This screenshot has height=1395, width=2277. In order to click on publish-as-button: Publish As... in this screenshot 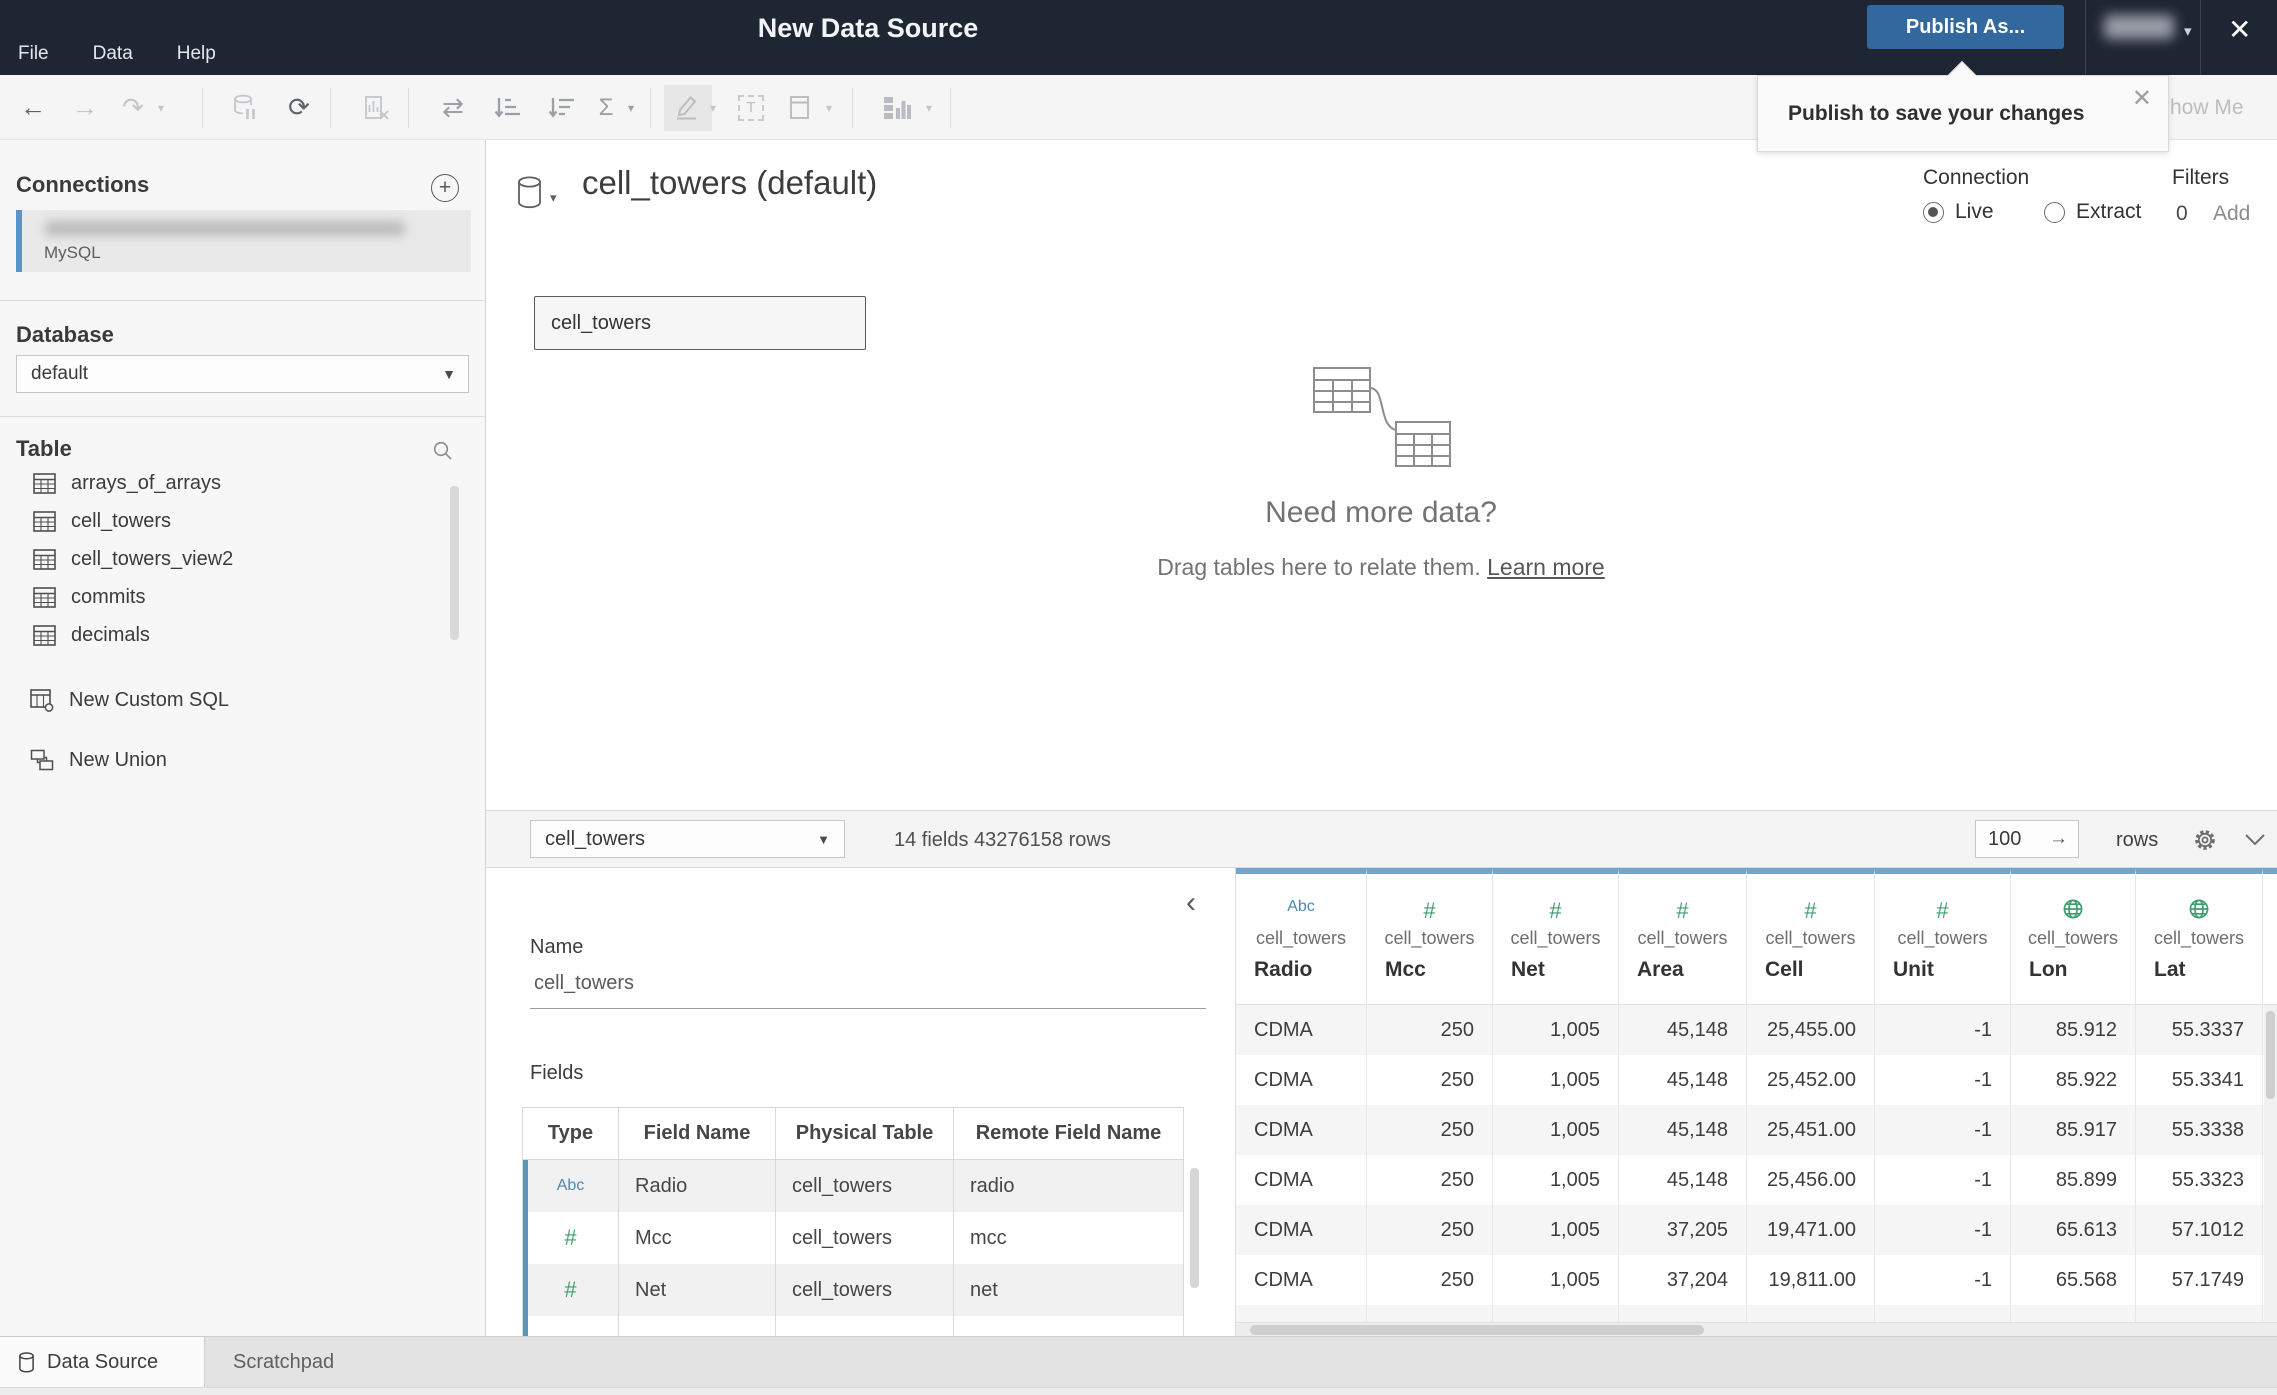, I will do `click(1965, 27)`.